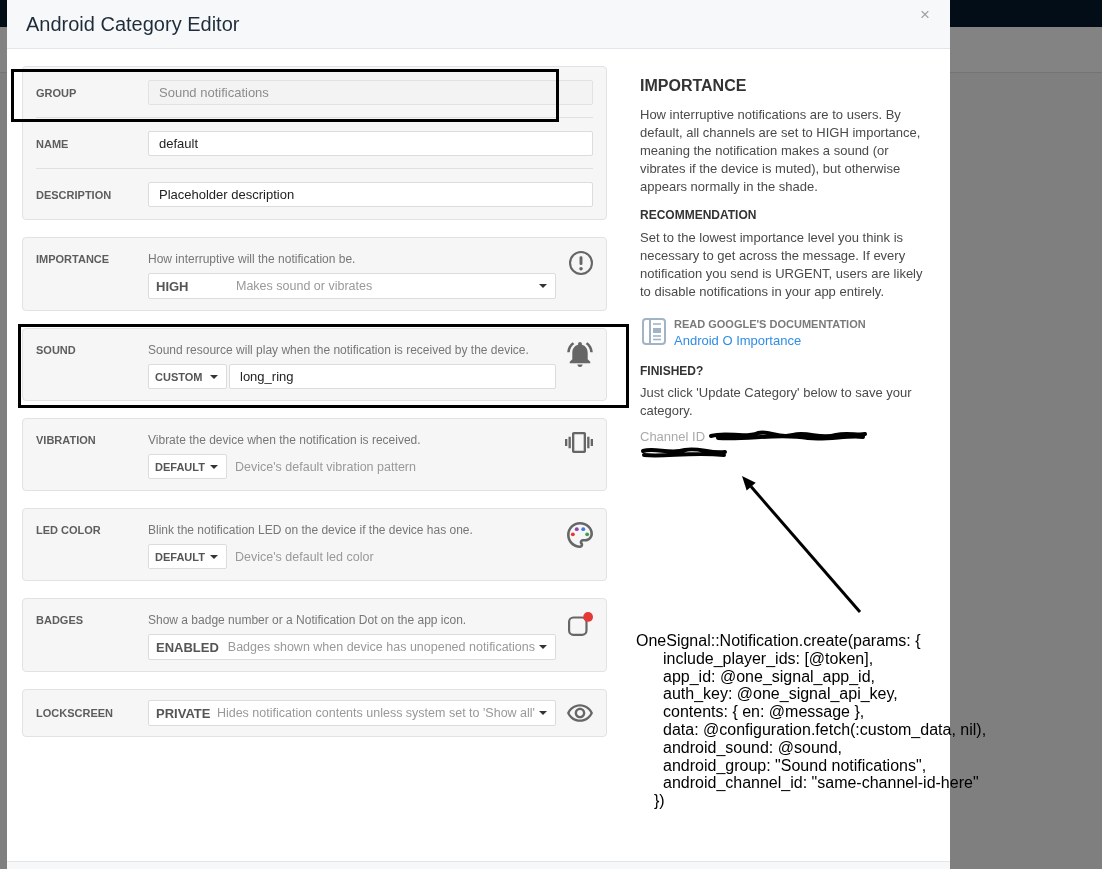  Describe the element at coordinates (579, 442) in the screenshot. I see `vibrating-phone-icon` at that location.